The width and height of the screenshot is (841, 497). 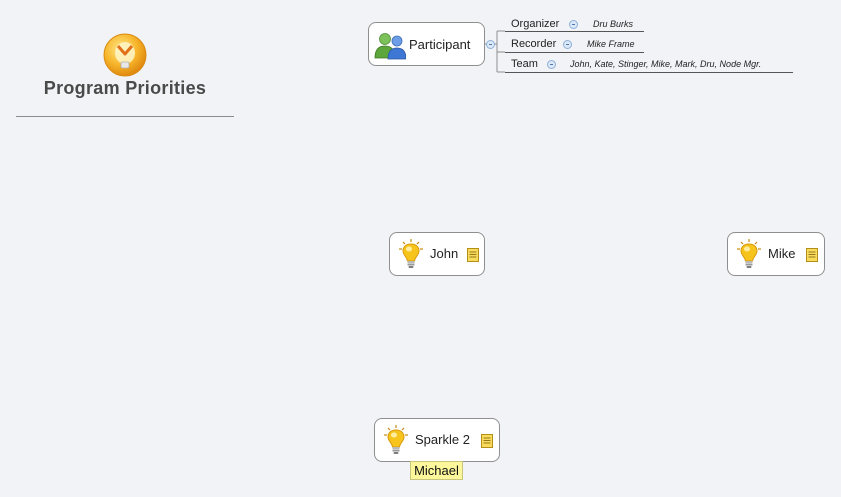 I want to click on property-value-organizer: Dru Burks, so click(x=613, y=24).